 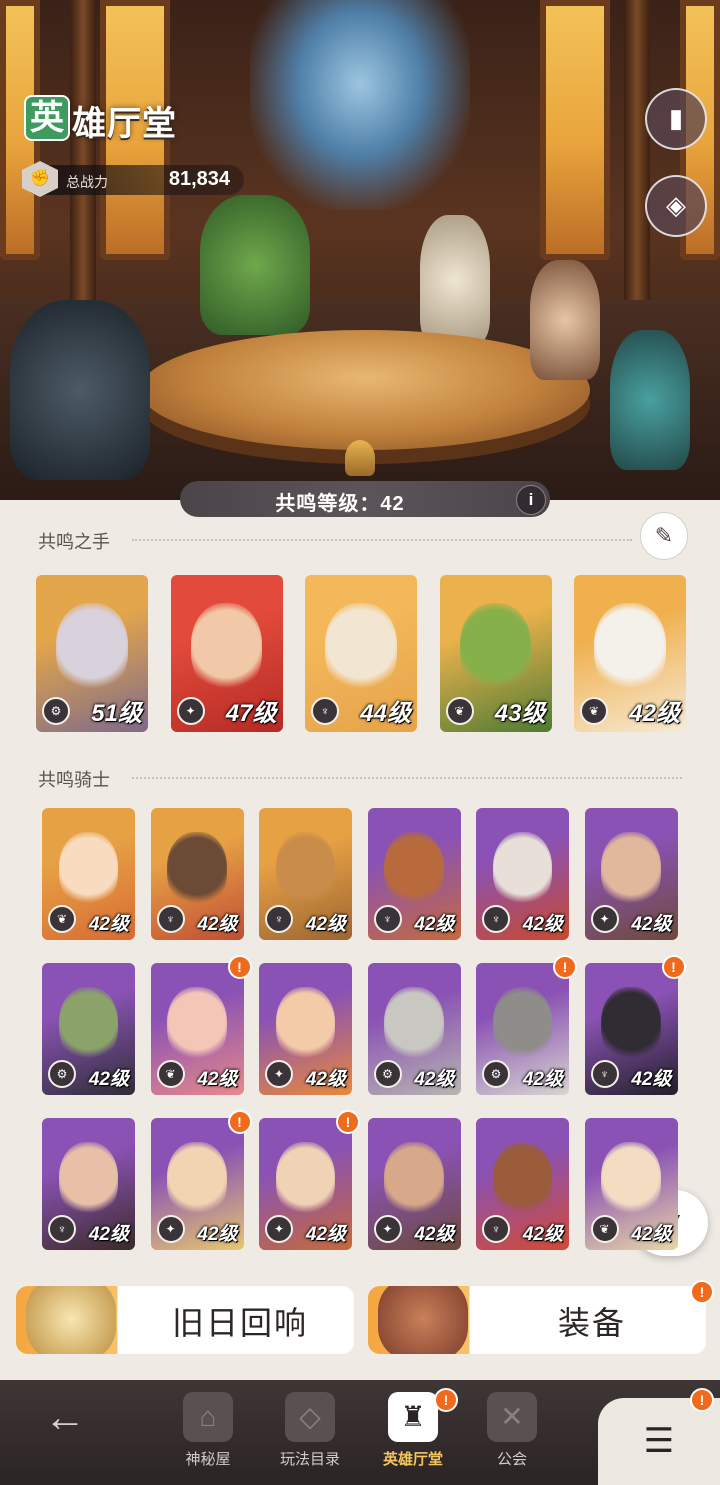 What do you see at coordinates (133, 179) in the screenshot?
I see `total-power: ✊ 总战力 81,834` at bounding box center [133, 179].